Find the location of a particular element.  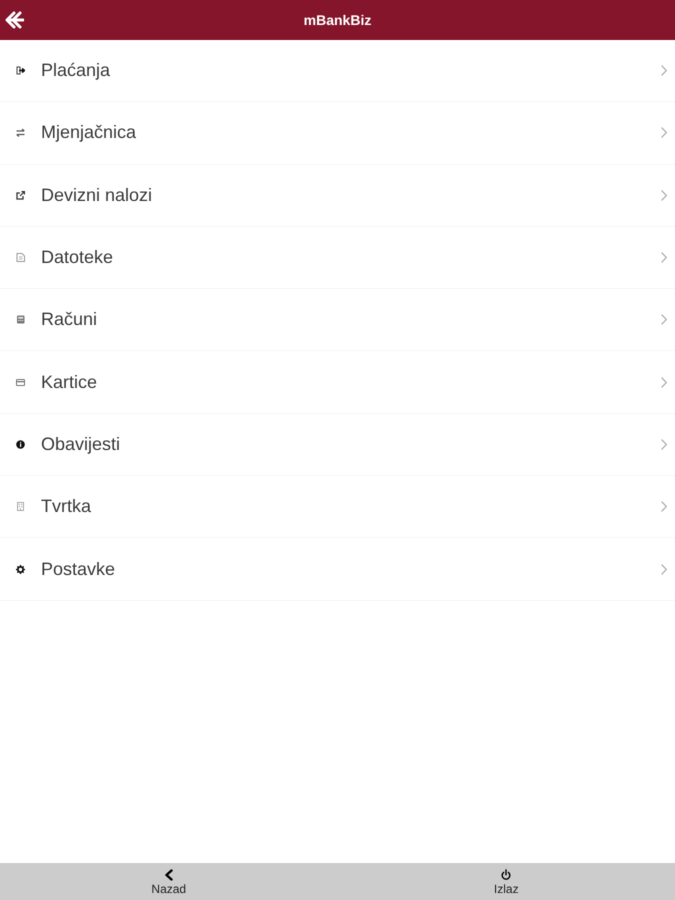

building-icon is located at coordinates (20, 507).